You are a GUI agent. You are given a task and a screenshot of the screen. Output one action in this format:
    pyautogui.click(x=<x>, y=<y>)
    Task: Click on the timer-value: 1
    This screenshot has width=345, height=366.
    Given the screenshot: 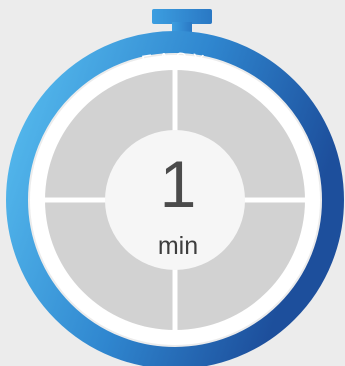 What is the action you would take?
    pyautogui.click(x=178, y=184)
    